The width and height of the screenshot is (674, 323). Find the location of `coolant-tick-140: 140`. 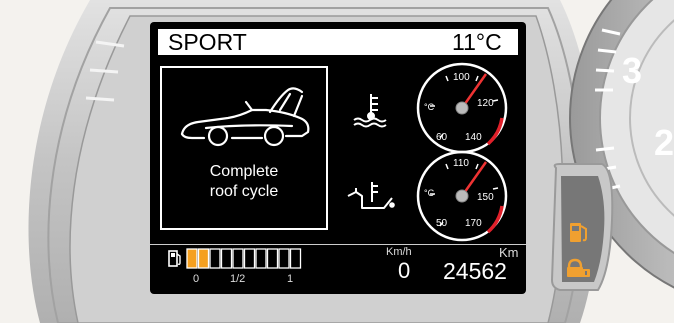

coolant-tick-140: 140 is located at coordinates (473, 137).